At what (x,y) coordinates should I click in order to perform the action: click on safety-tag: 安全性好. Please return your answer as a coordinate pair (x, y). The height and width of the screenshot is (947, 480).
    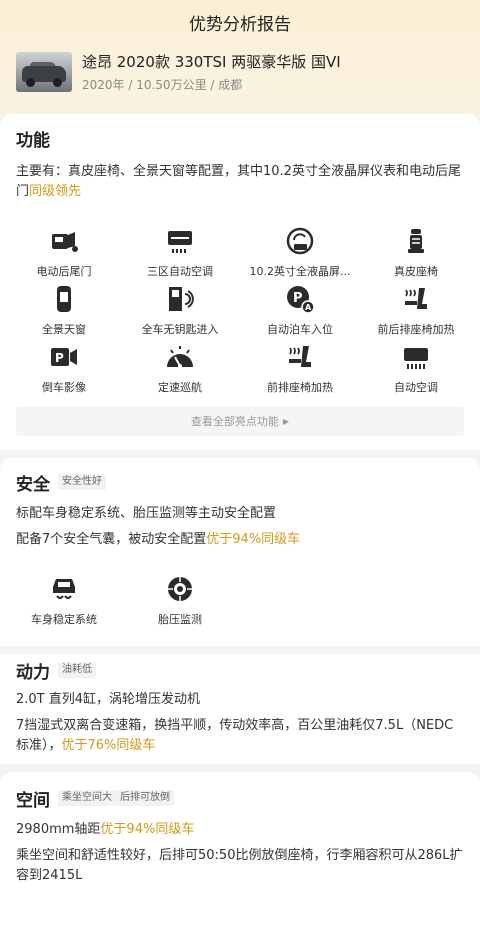
    Looking at the image, I should click on (82, 482).